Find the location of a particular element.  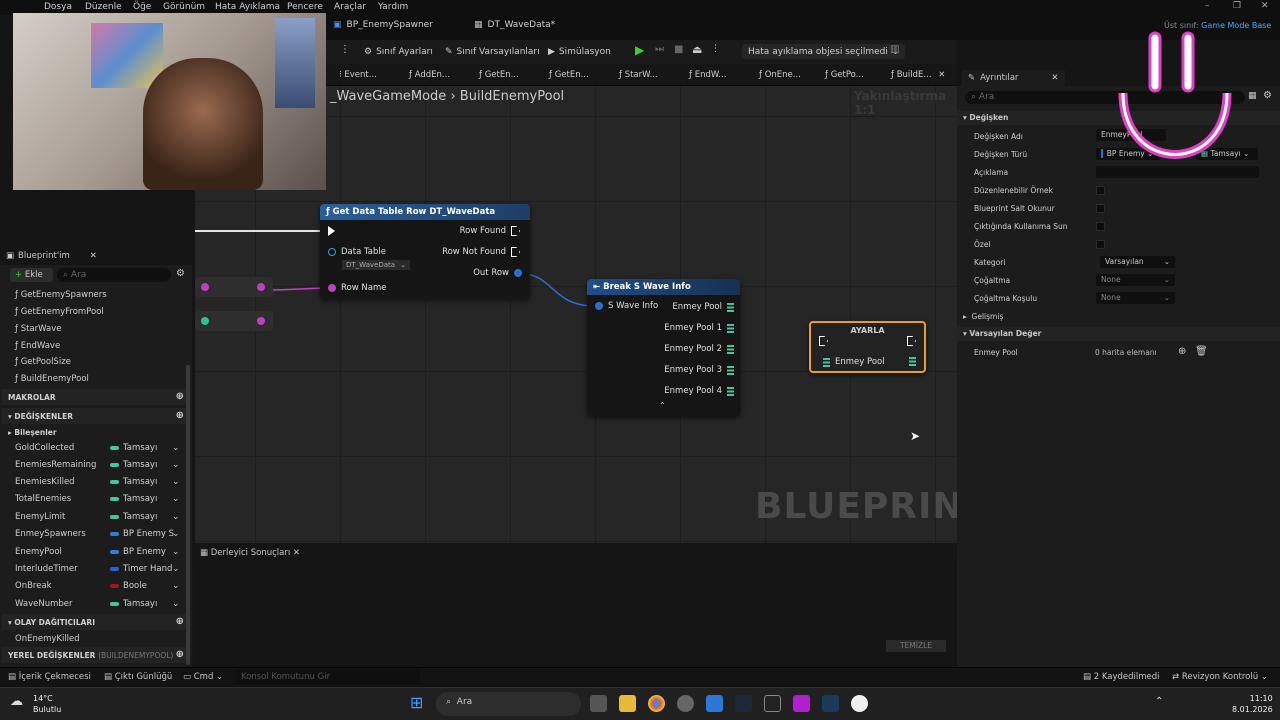

variable-type: Boole is located at coordinates (128, 586).